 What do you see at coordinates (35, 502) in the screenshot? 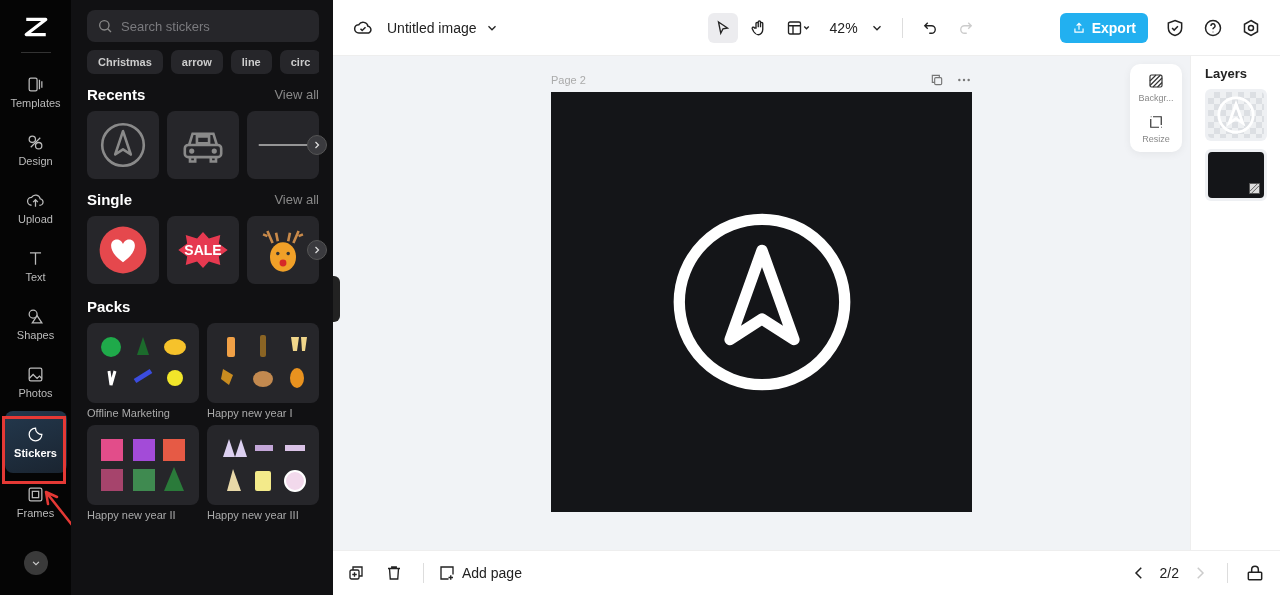
I see `sidebar-item: Frames` at bounding box center [35, 502].